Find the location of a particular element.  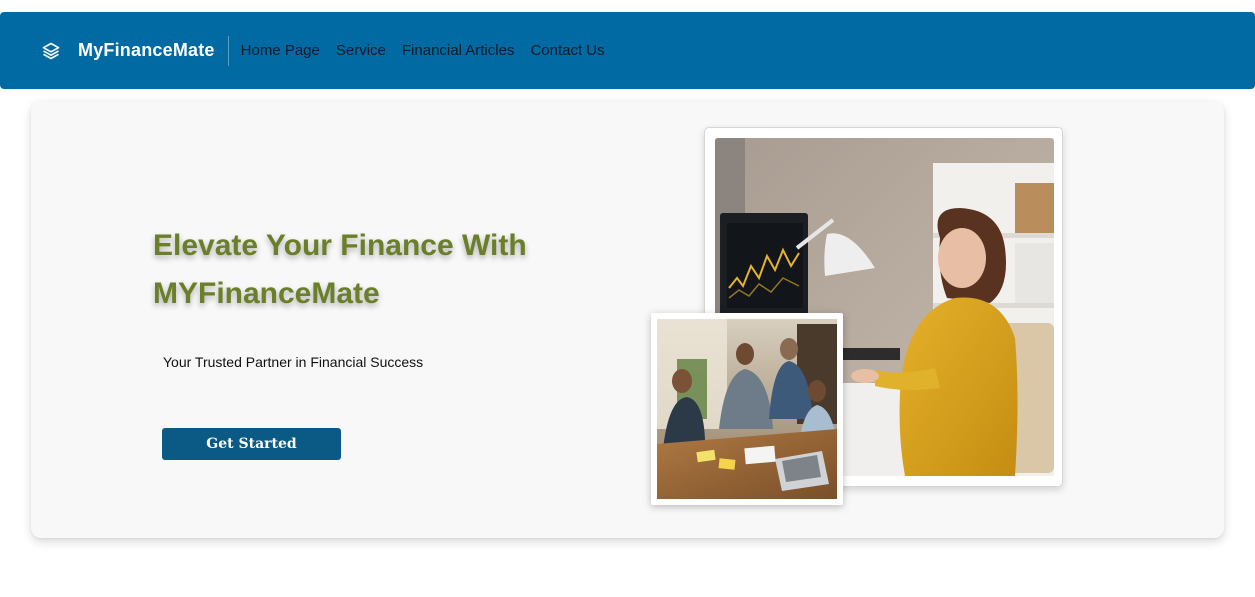

nav-link-financial-articles: Financial Articles is located at coordinates (458, 50).